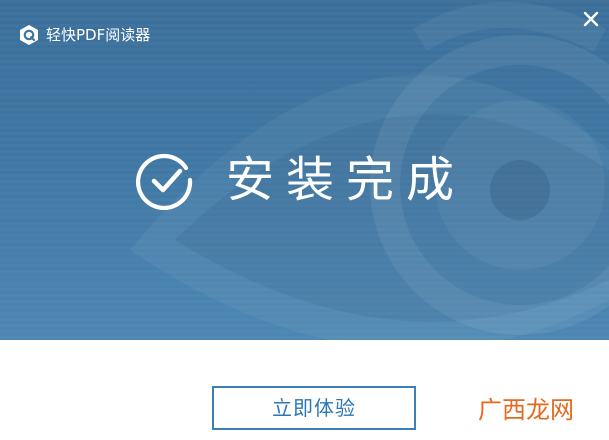  What do you see at coordinates (314, 408) in the screenshot?
I see `try-now-button: 立即体验` at bounding box center [314, 408].